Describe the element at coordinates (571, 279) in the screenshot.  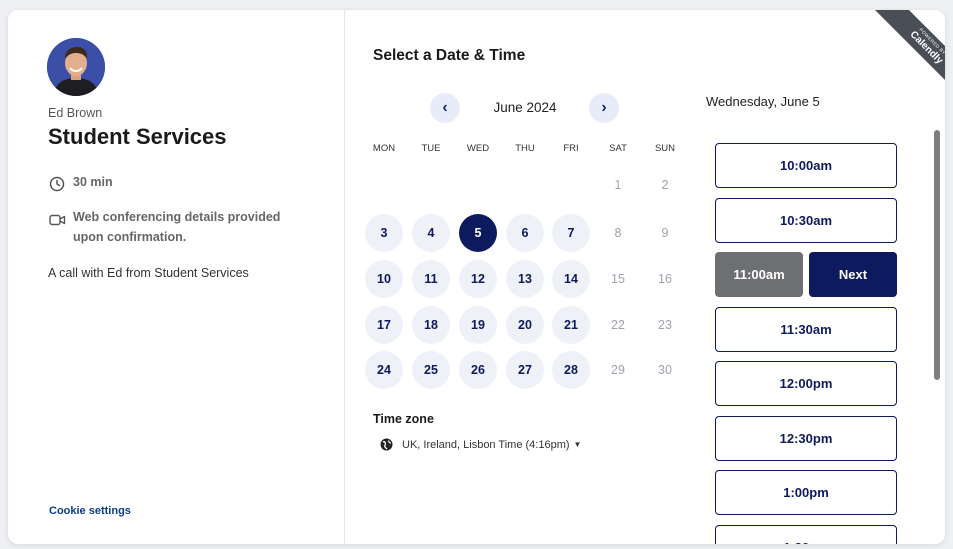
I see `calendar-day: 14` at that location.